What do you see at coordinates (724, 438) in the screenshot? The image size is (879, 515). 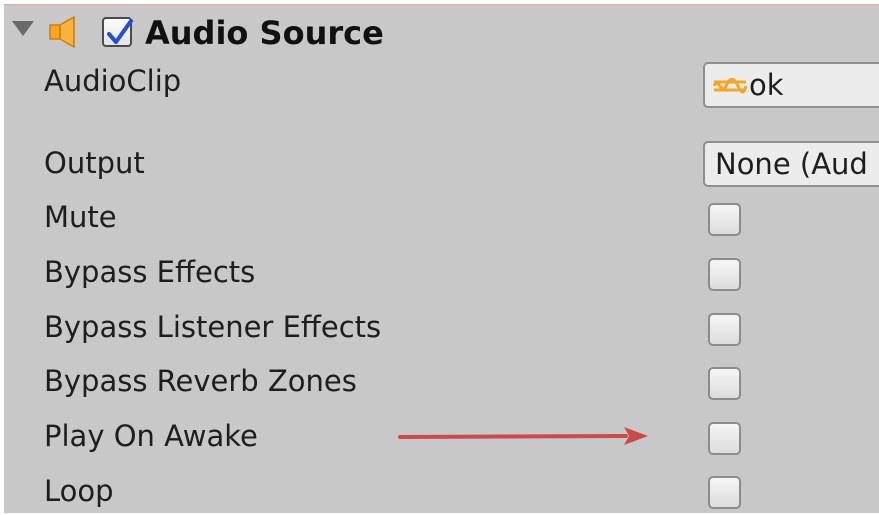 I see `play-on-awake-checkbox` at bounding box center [724, 438].